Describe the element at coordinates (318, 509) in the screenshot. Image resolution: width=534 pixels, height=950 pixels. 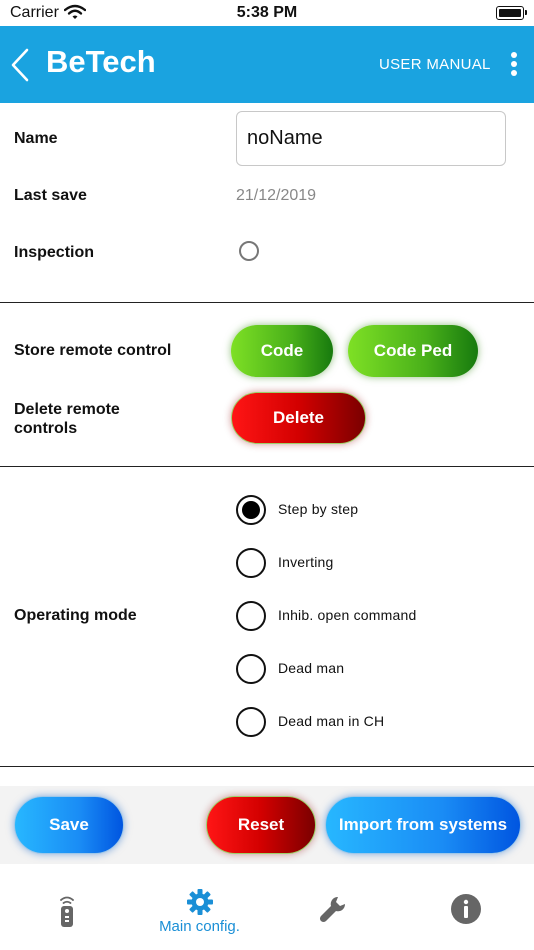
I see `step-by-step-label: Step by step` at that location.